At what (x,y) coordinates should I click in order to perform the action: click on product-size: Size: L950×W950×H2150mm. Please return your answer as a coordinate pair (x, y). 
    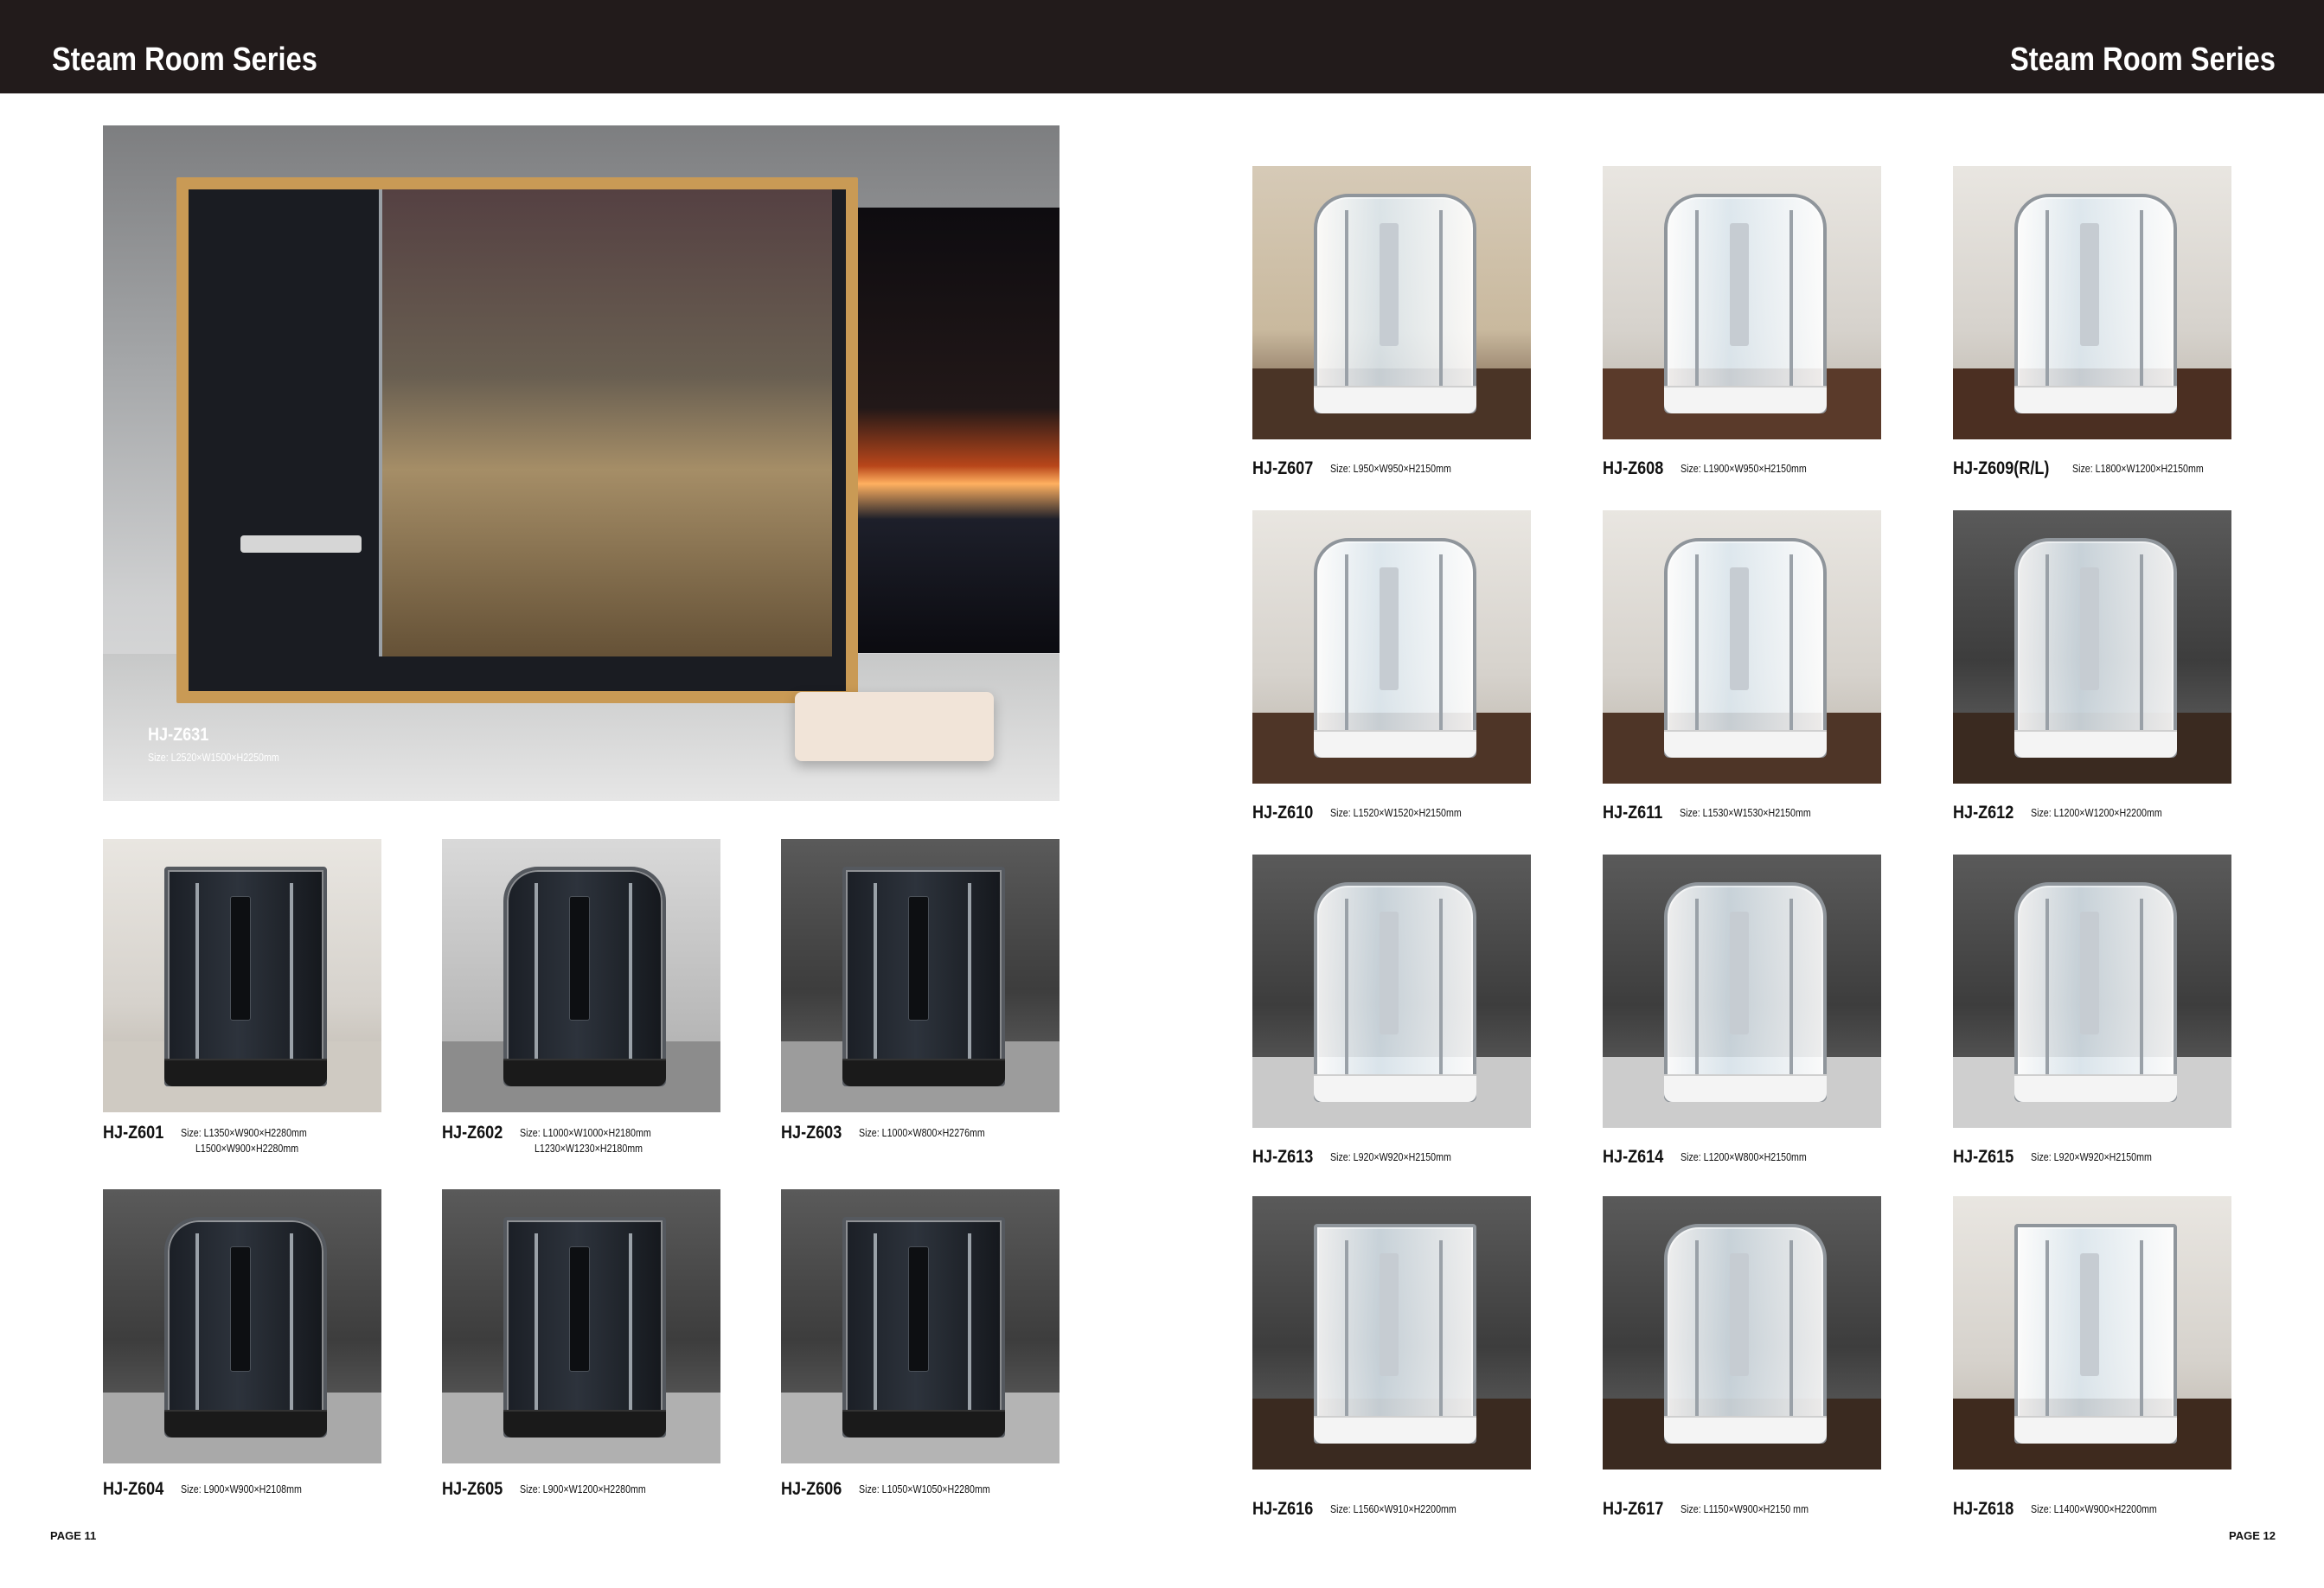
    Looking at the image, I should click on (1390, 468).